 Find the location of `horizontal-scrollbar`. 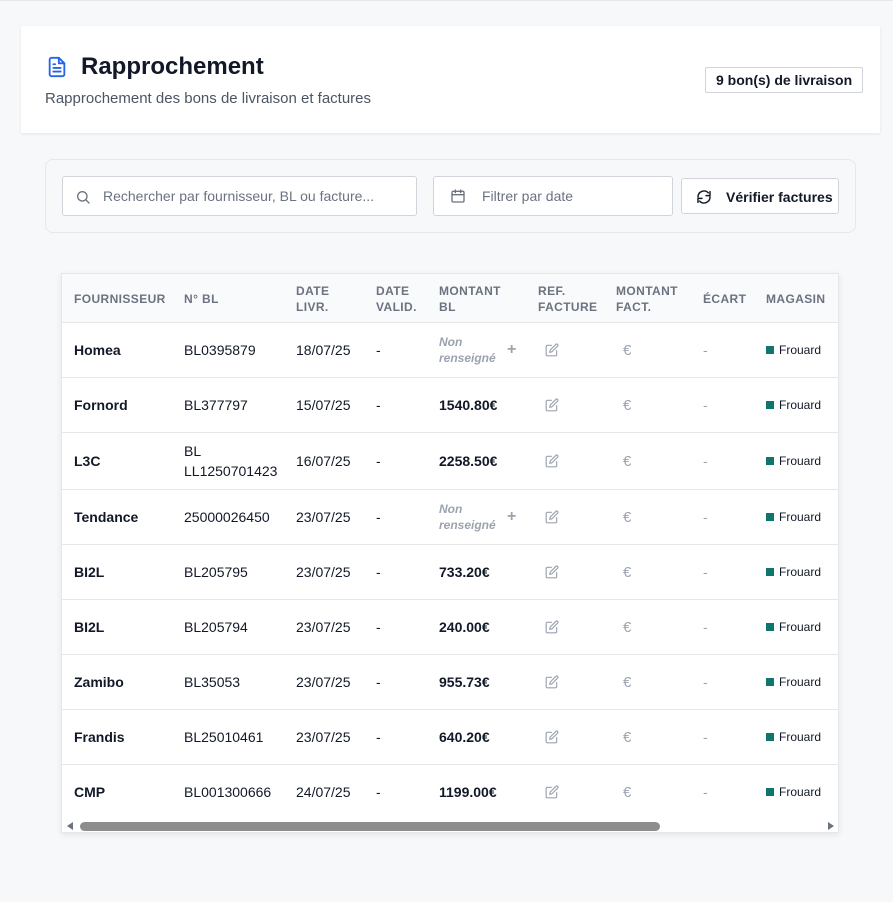

horizontal-scrollbar is located at coordinates (450, 825).